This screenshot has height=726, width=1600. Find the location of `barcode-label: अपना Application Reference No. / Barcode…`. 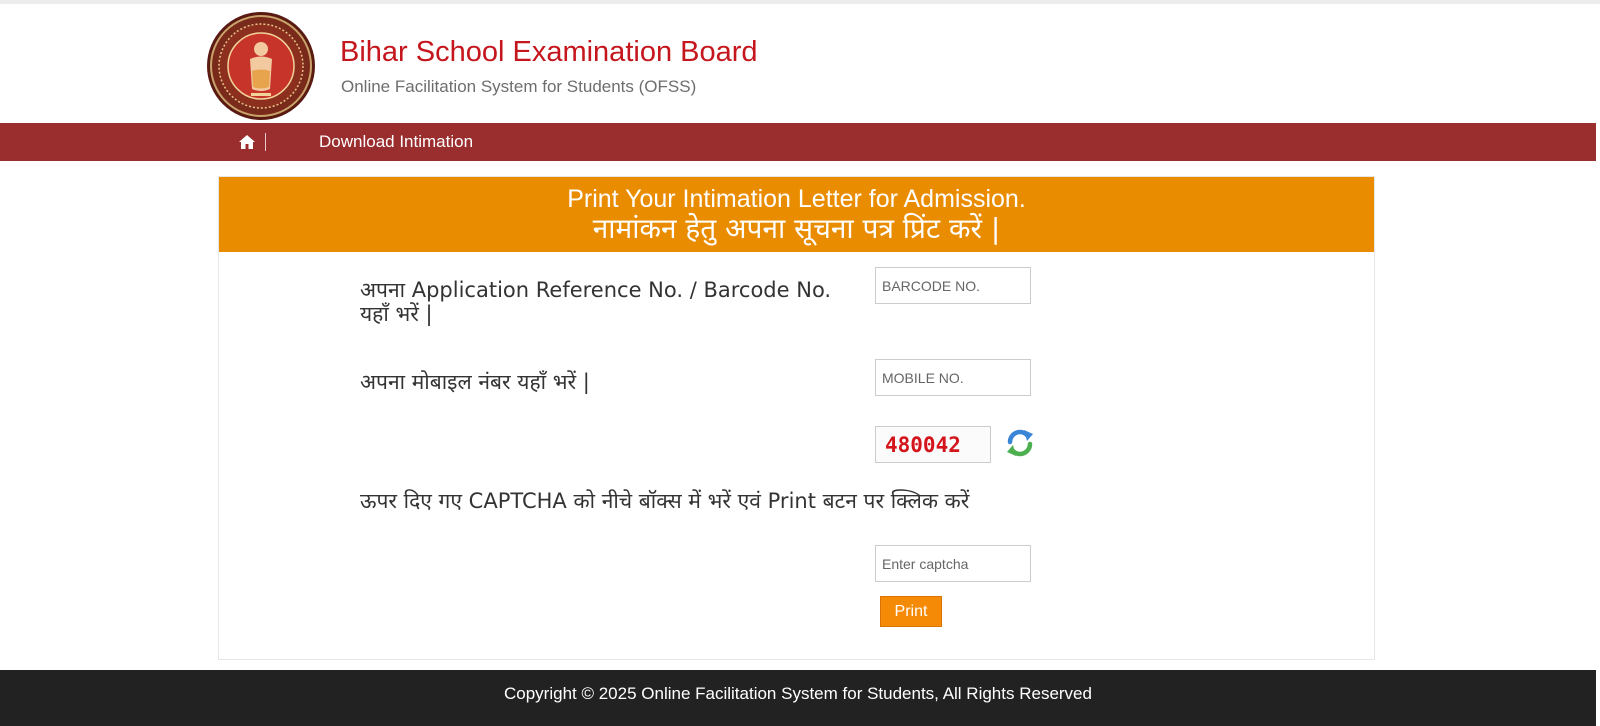

barcode-label: अपना Application Reference No. / Barcode… is located at coordinates (596, 302).